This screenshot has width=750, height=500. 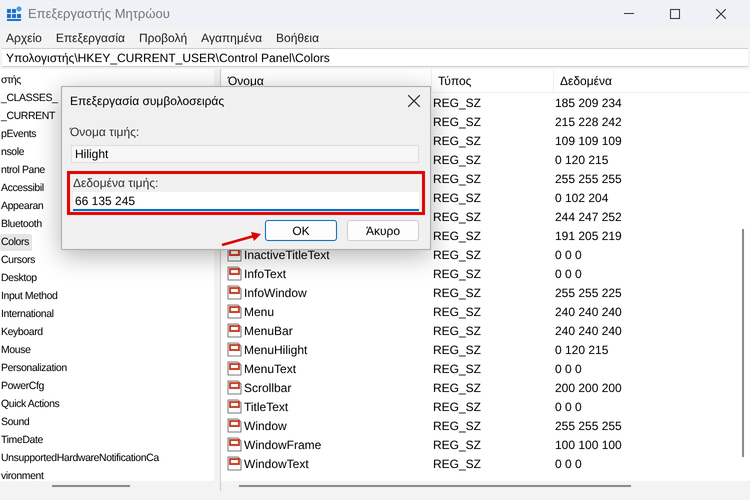 I want to click on table-cell-text: MenuBar, so click(x=268, y=331).